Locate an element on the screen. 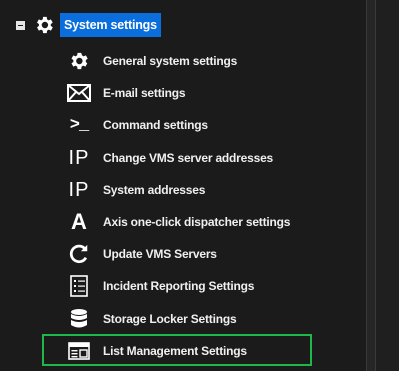  tree-item-update-vms-servers: Update VMS Servers is located at coordinates (178, 254).